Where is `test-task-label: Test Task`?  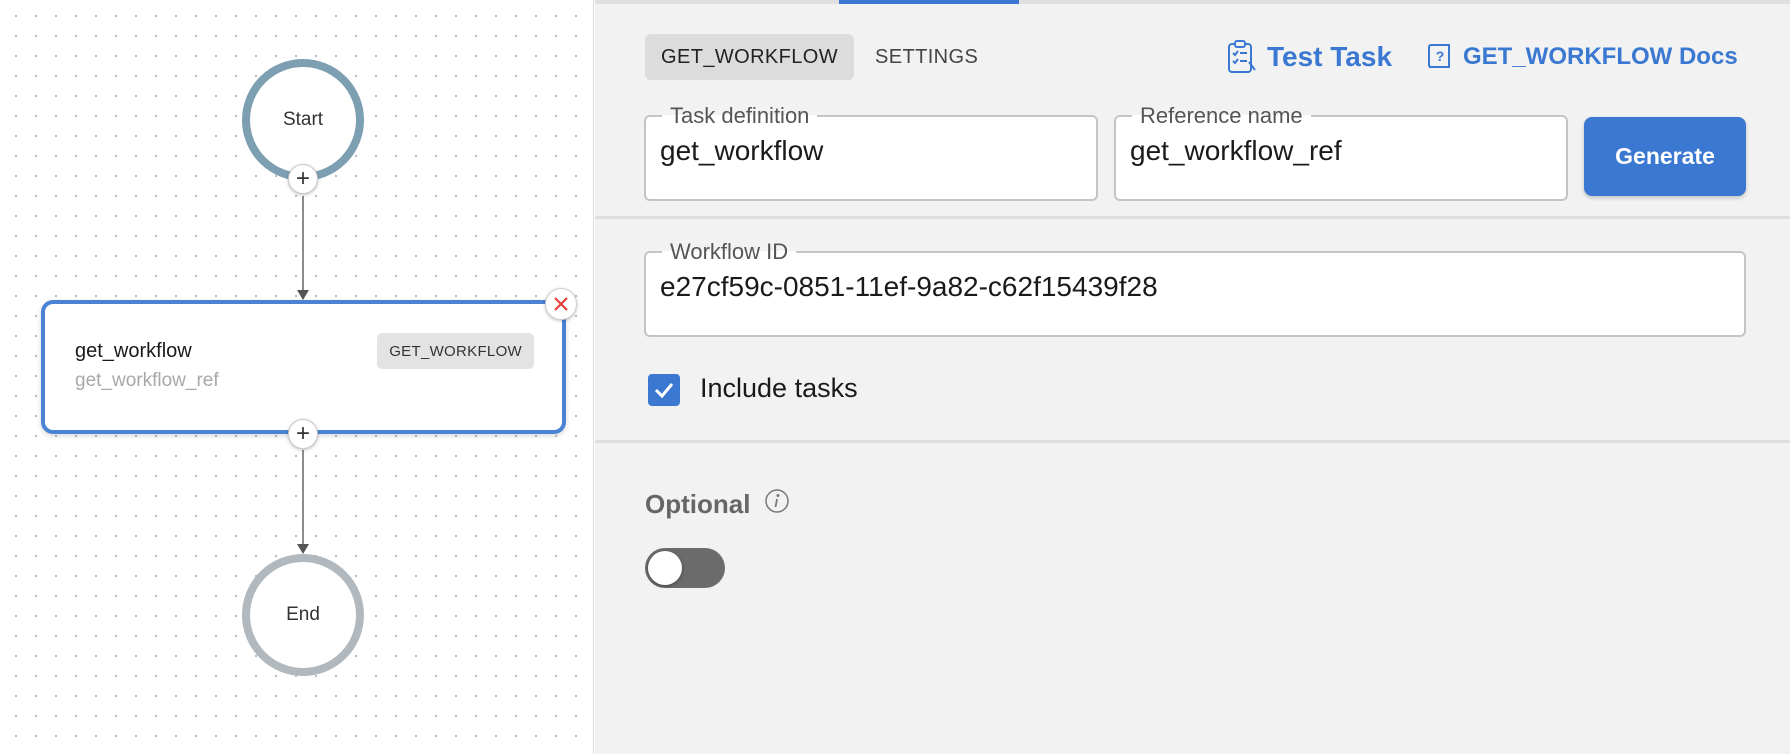 test-task-label: Test Task is located at coordinates (1330, 56).